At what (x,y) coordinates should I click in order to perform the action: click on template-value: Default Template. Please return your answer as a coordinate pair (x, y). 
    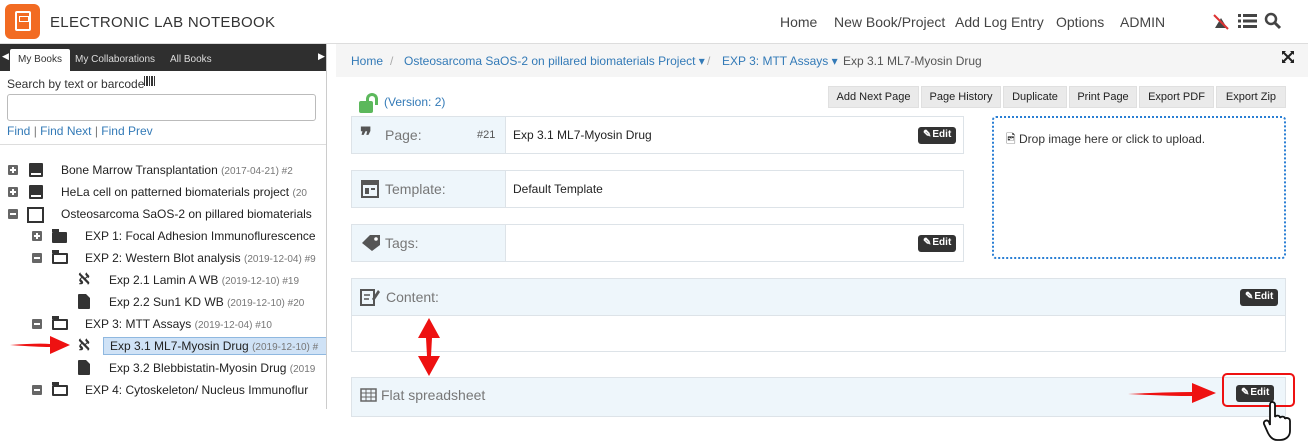
    Looking at the image, I should click on (558, 189).